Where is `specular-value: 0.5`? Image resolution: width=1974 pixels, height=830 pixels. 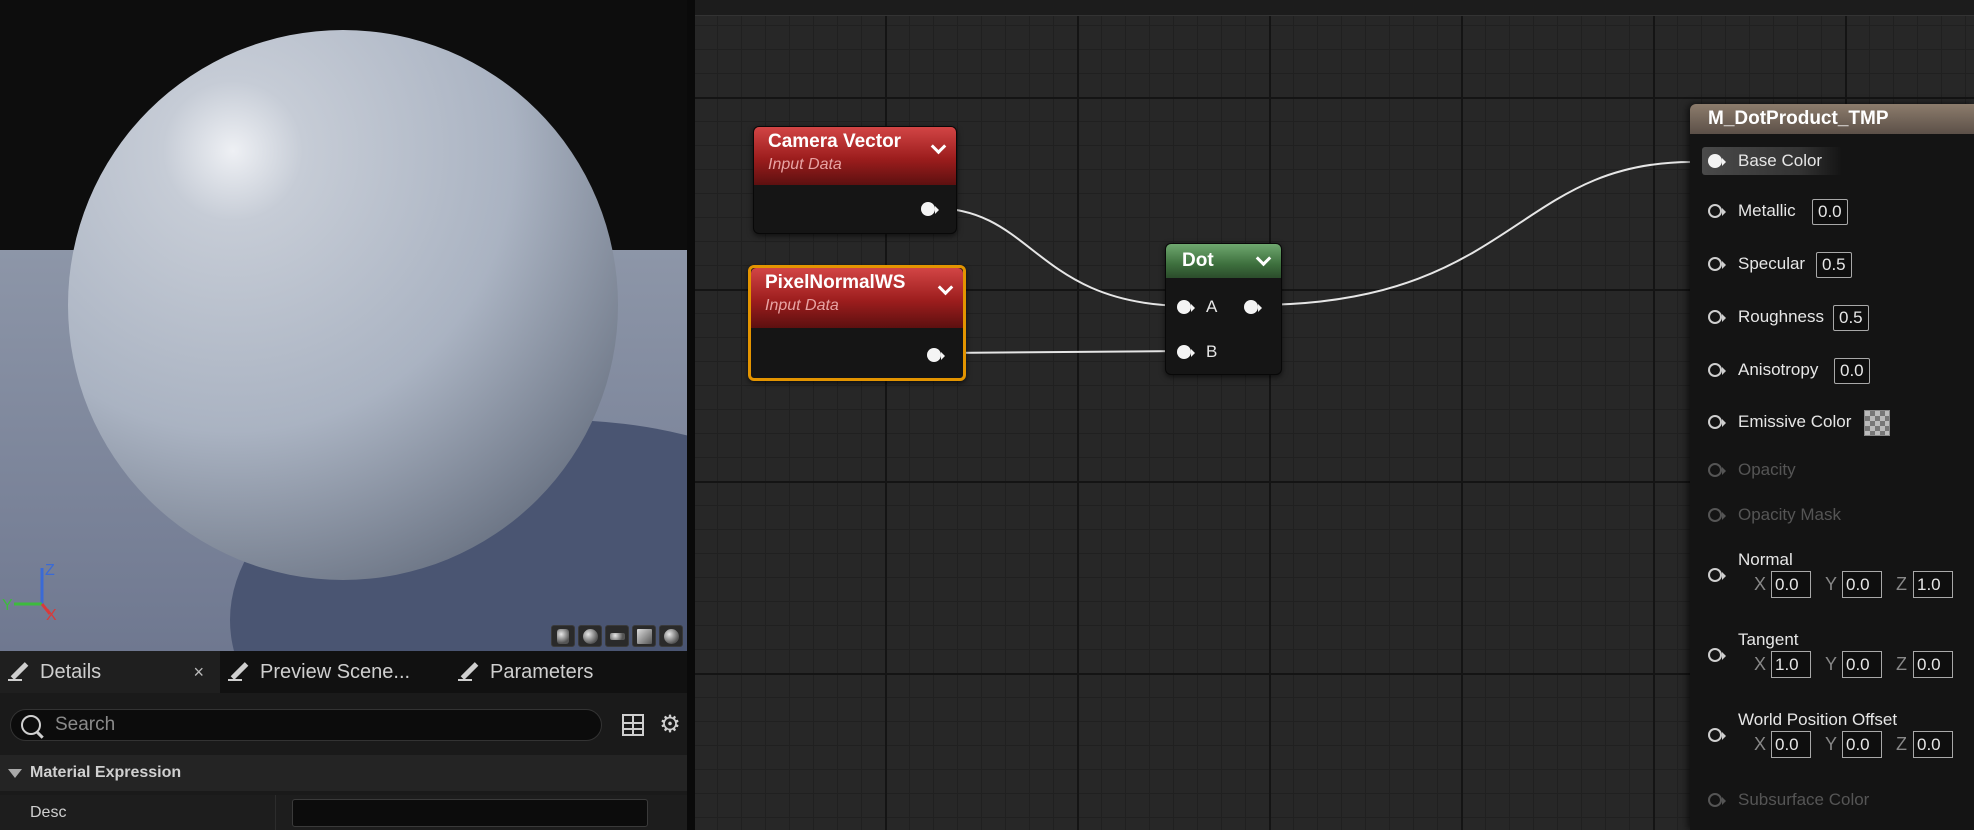 specular-value: 0.5 is located at coordinates (1834, 265).